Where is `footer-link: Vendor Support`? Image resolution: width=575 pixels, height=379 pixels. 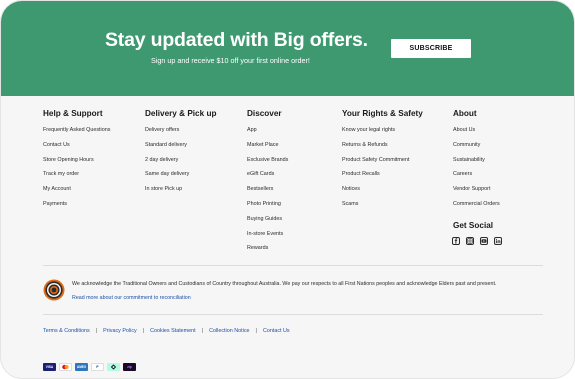
footer-link: Vendor Support is located at coordinates (476, 193).